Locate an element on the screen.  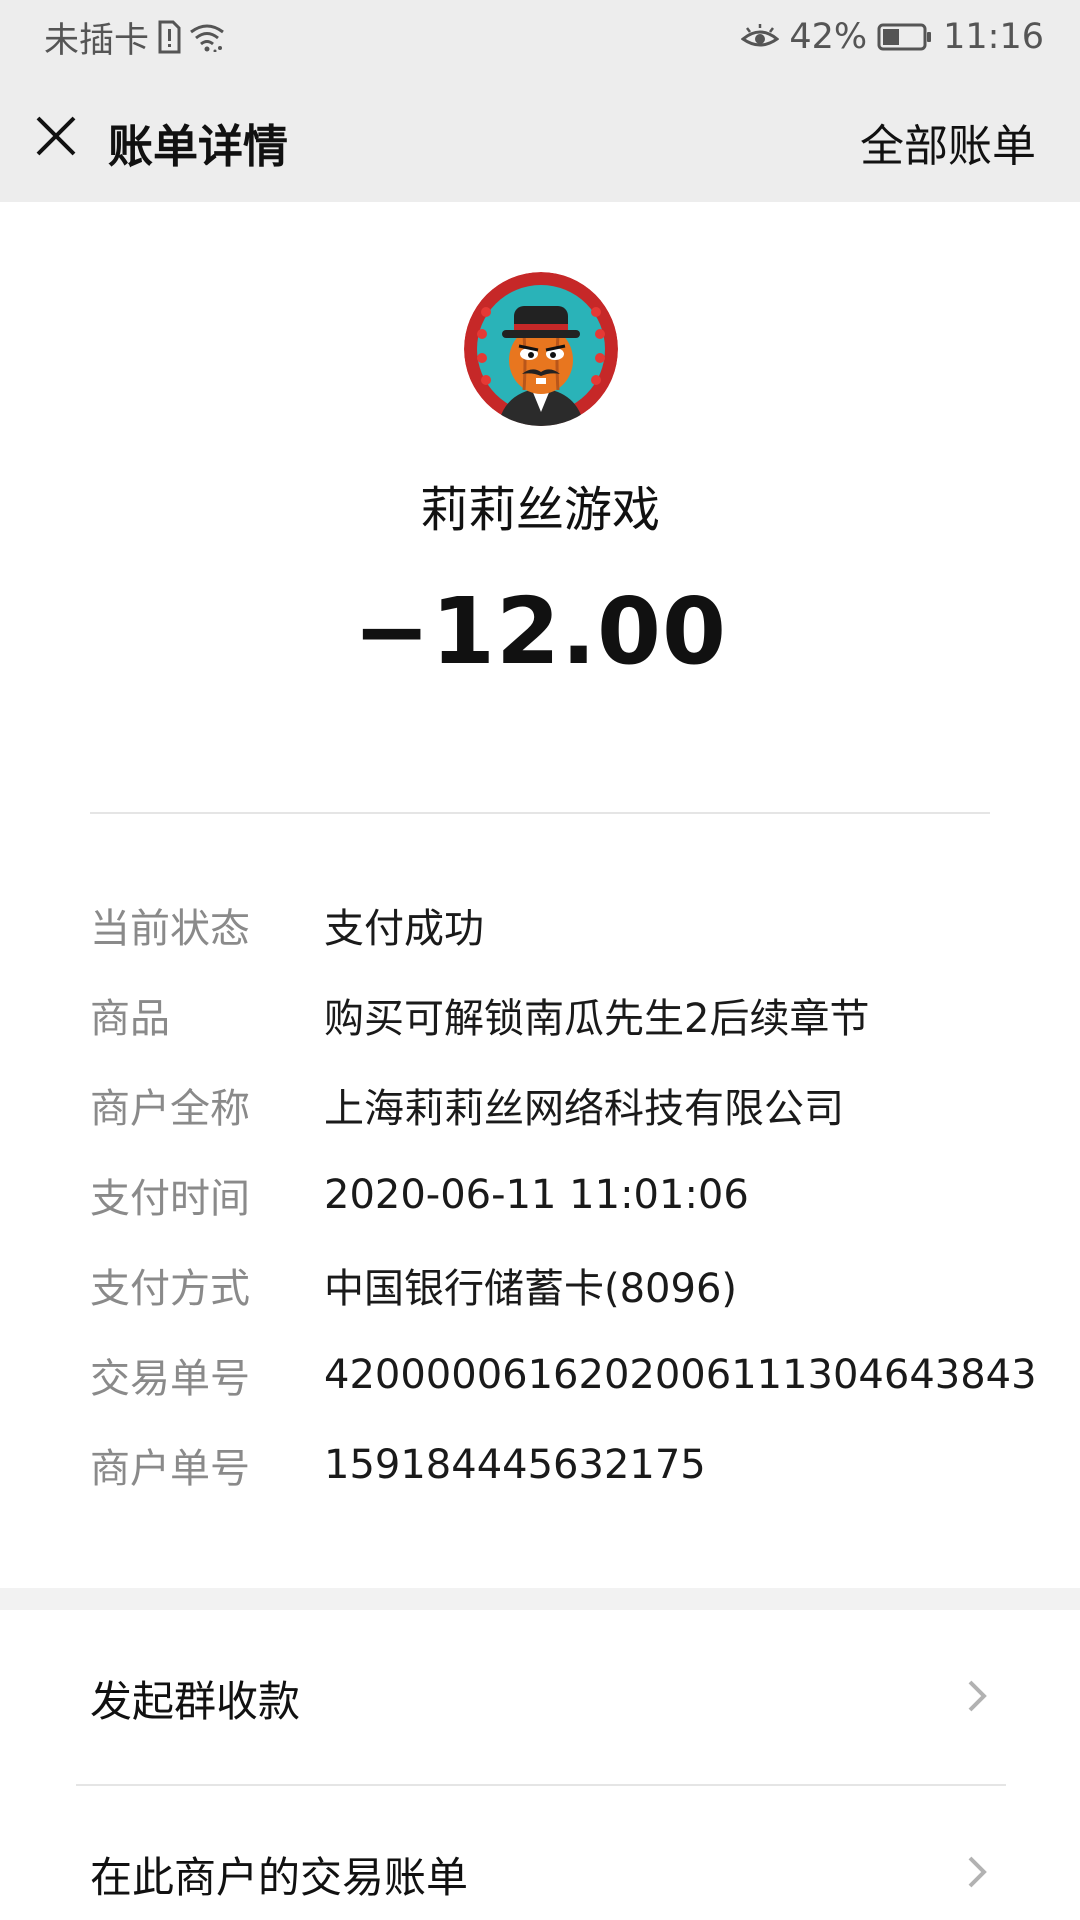
detail-label: 商户单号 is located at coordinates (170, 1469).